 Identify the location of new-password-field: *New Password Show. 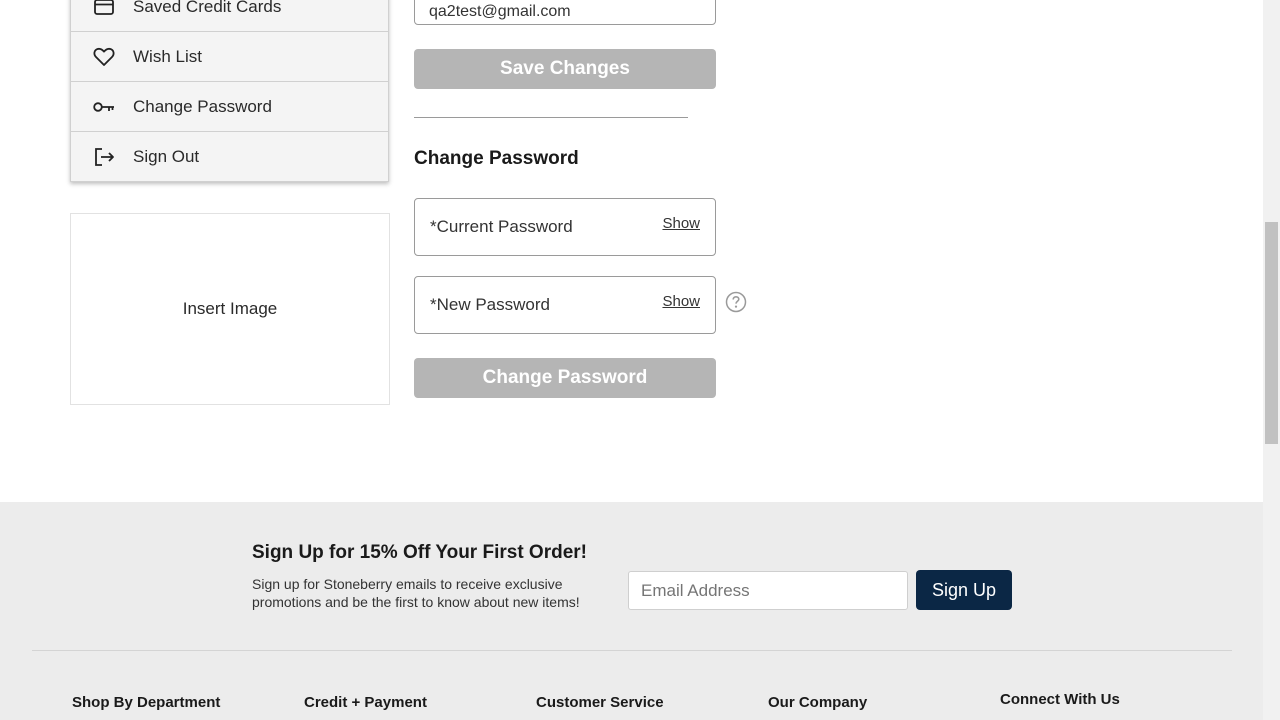
(565, 305).